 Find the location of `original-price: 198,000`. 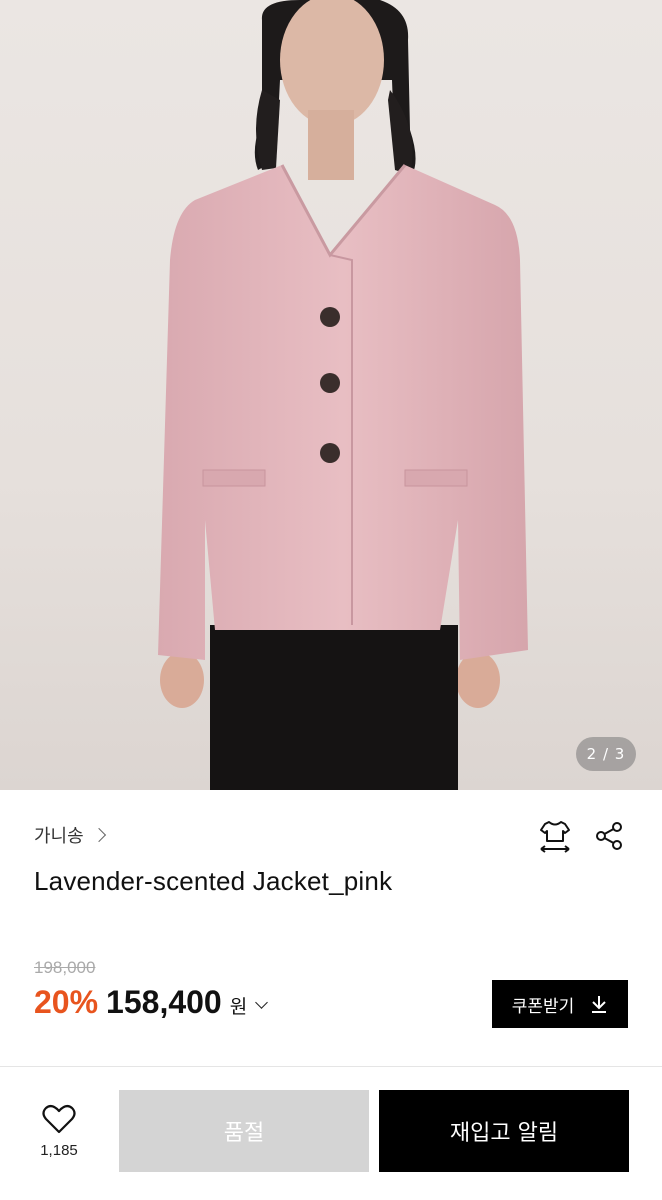

original-price: 198,000 is located at coordinates (65, 967).